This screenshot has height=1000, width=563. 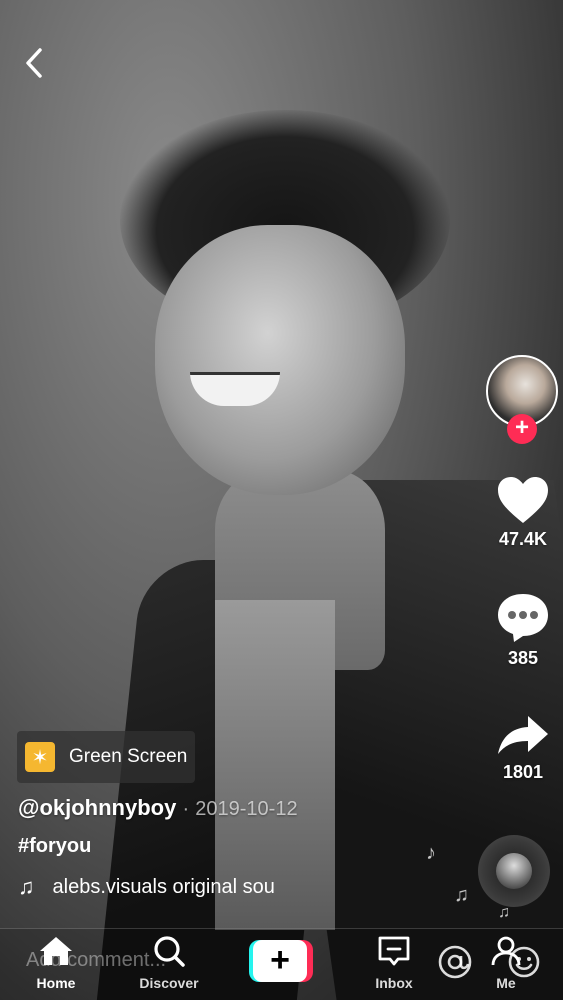 I want to click on sound-title: alebs.visuals original sou, so click(x=163, y=886).